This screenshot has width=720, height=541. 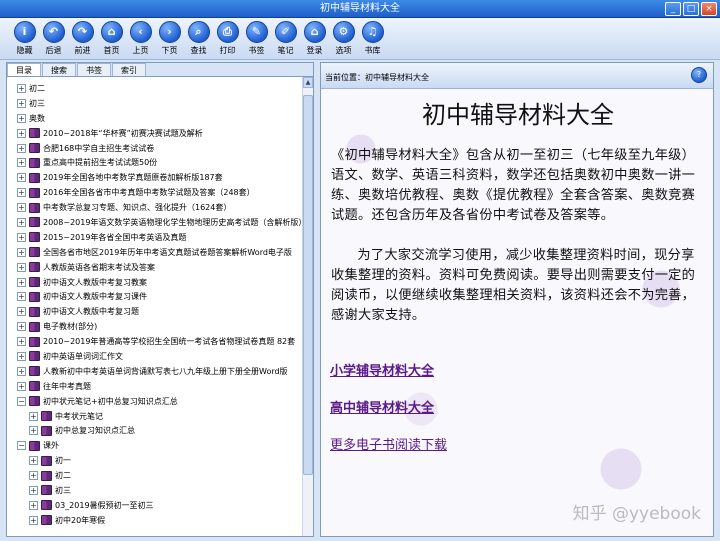 I want to click on toolbar-button-1: ↶ 后退, so click(x=53, y=39).